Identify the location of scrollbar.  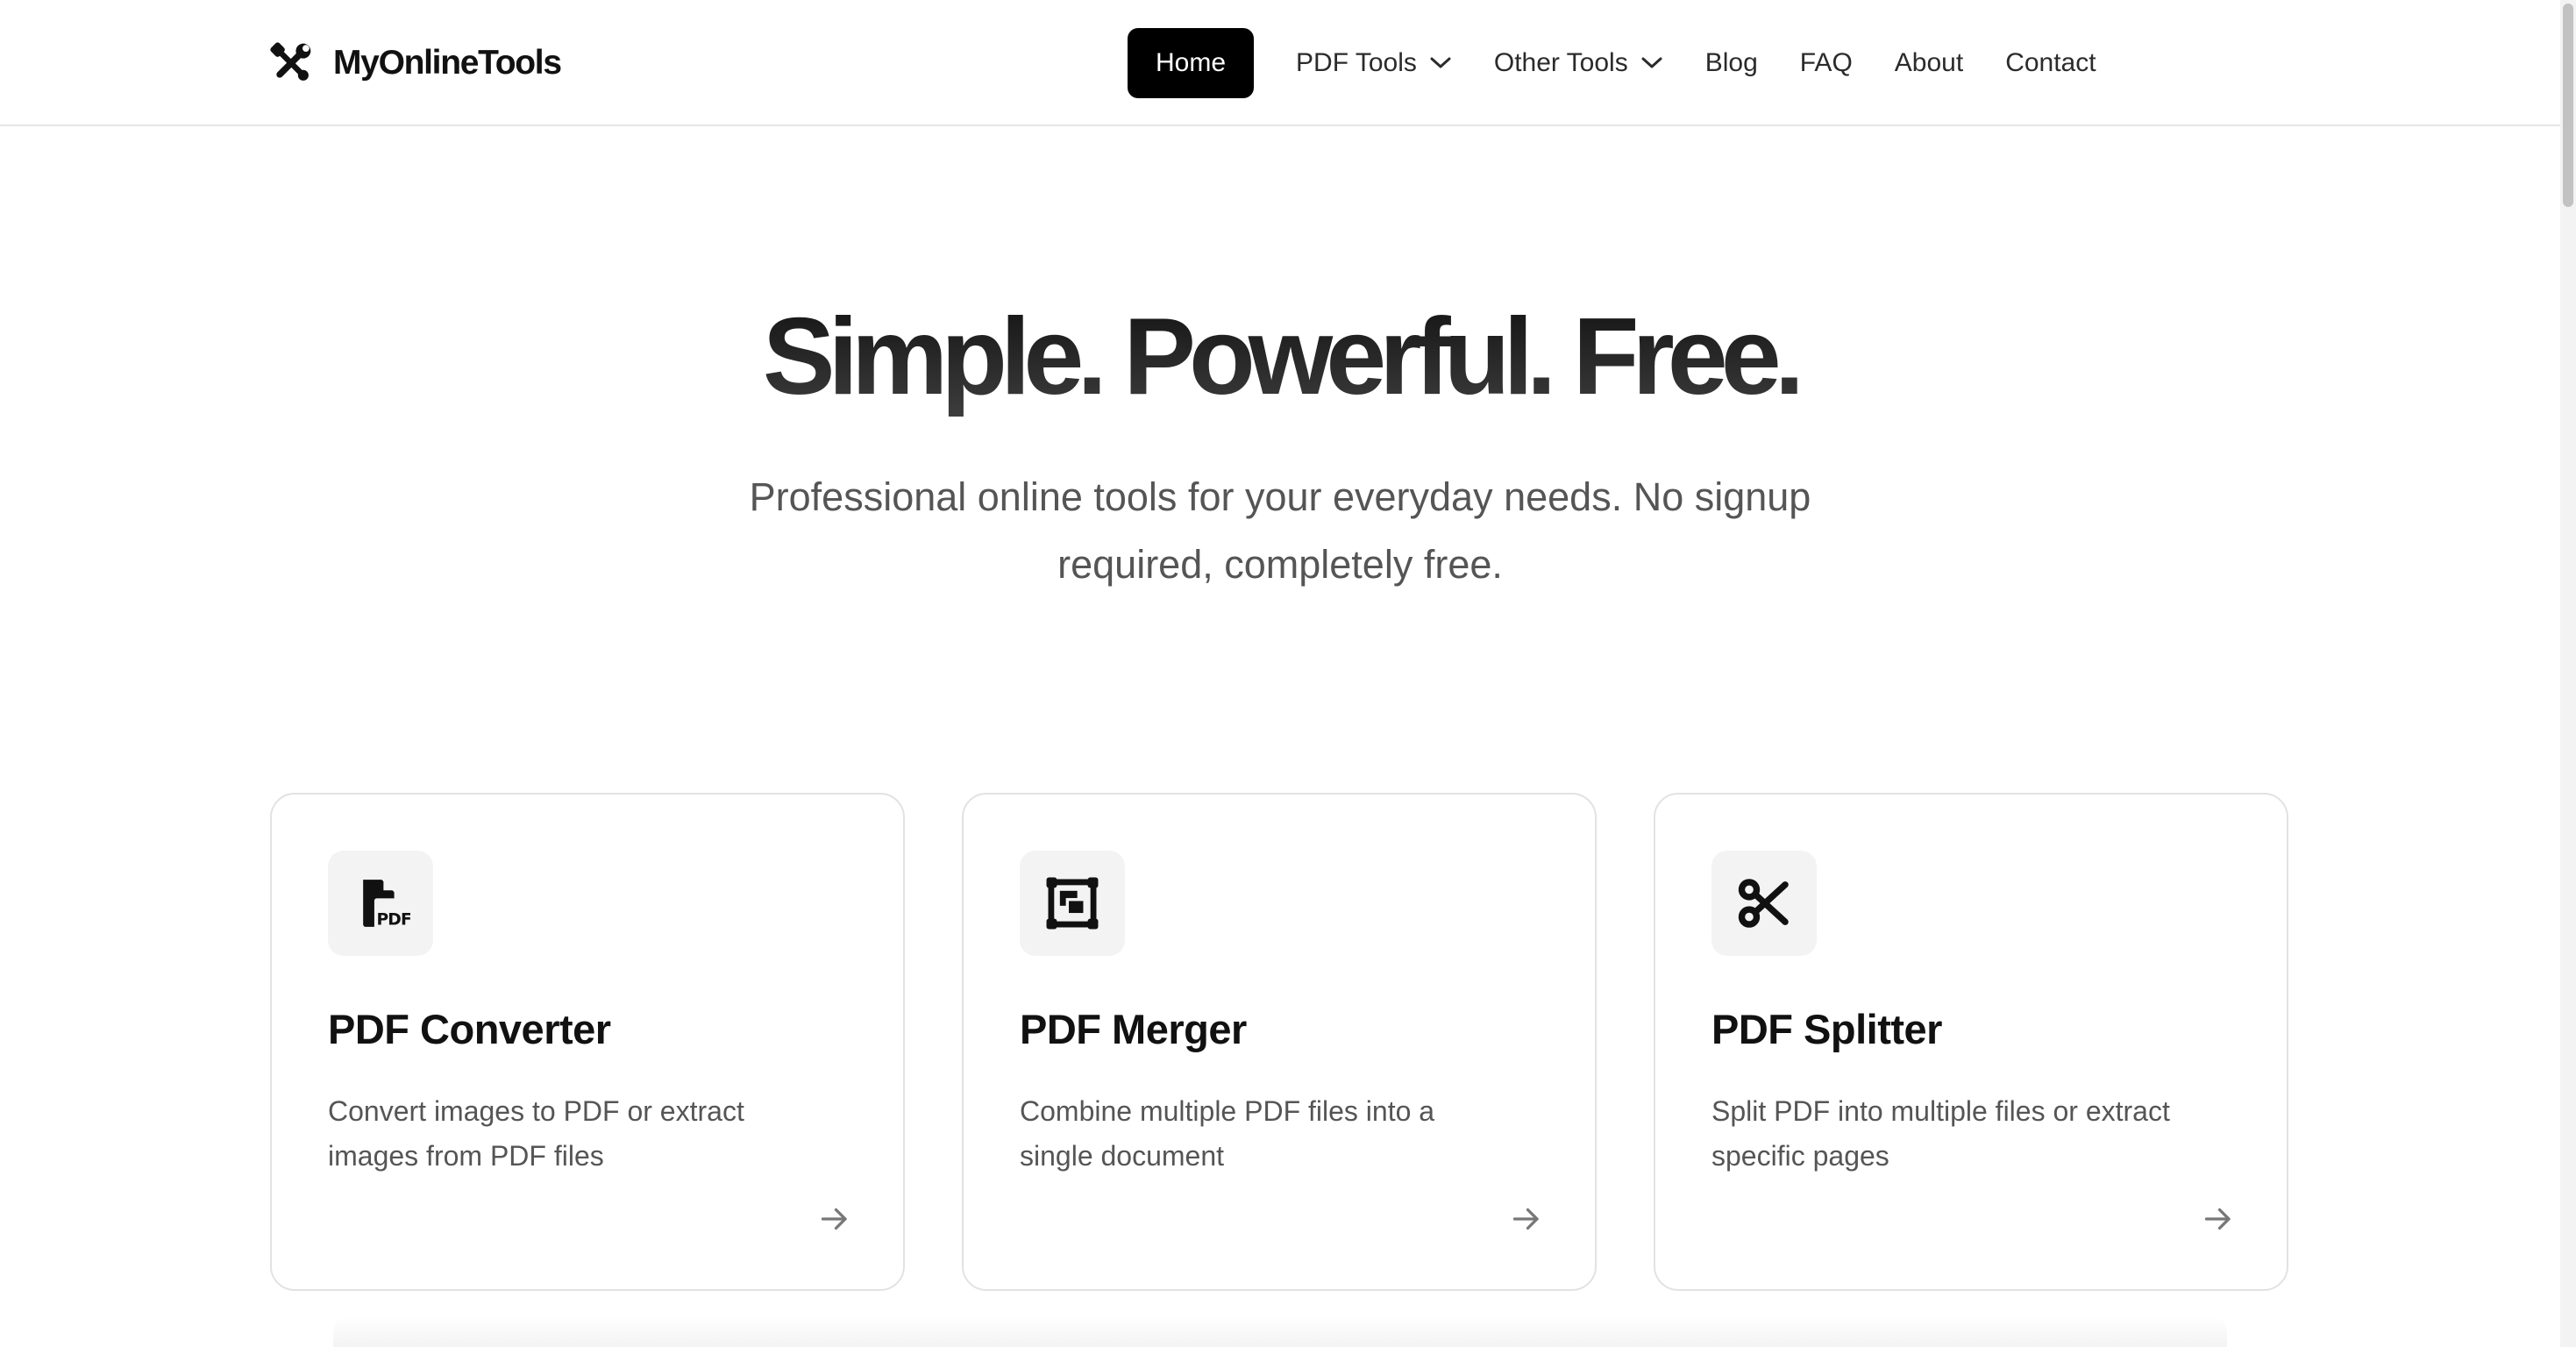
(2568, 673).